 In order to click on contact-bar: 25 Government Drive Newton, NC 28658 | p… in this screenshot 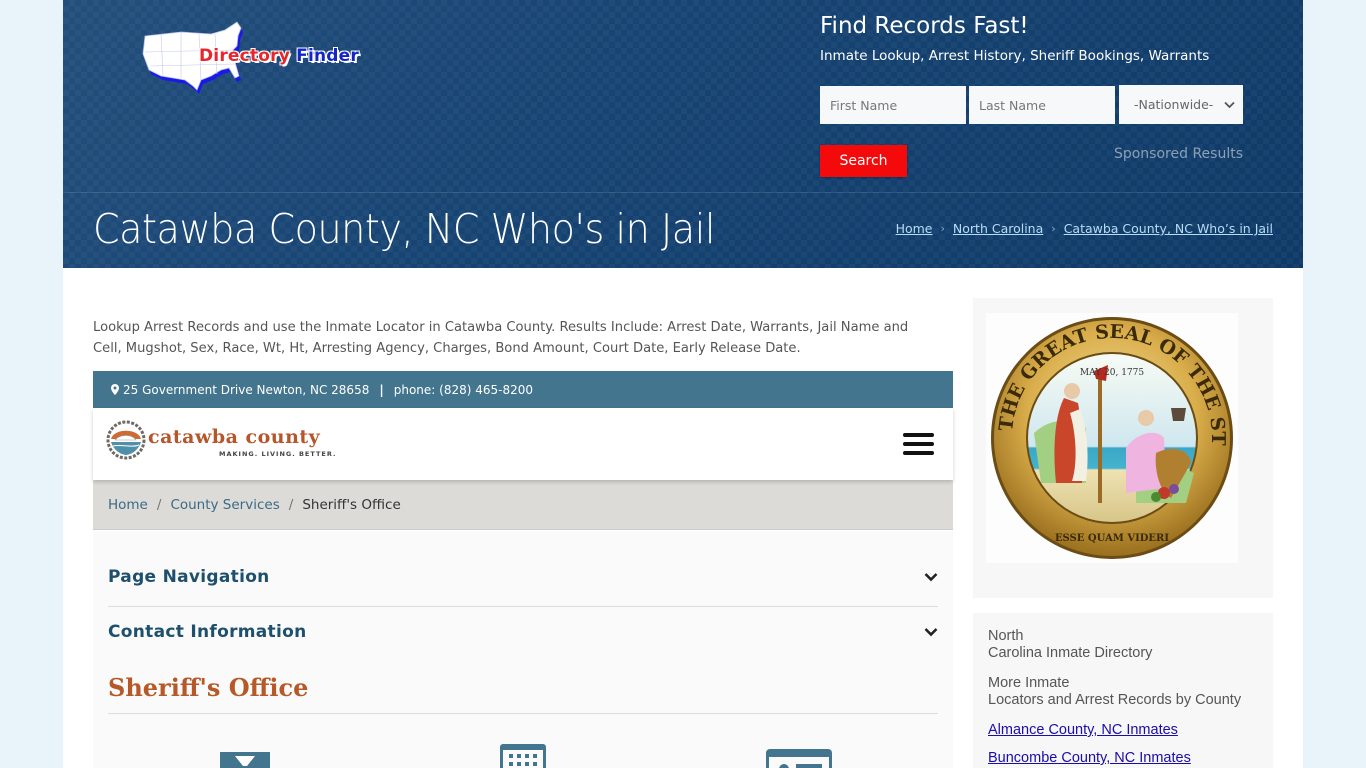, I will do `click(523, 389)`.